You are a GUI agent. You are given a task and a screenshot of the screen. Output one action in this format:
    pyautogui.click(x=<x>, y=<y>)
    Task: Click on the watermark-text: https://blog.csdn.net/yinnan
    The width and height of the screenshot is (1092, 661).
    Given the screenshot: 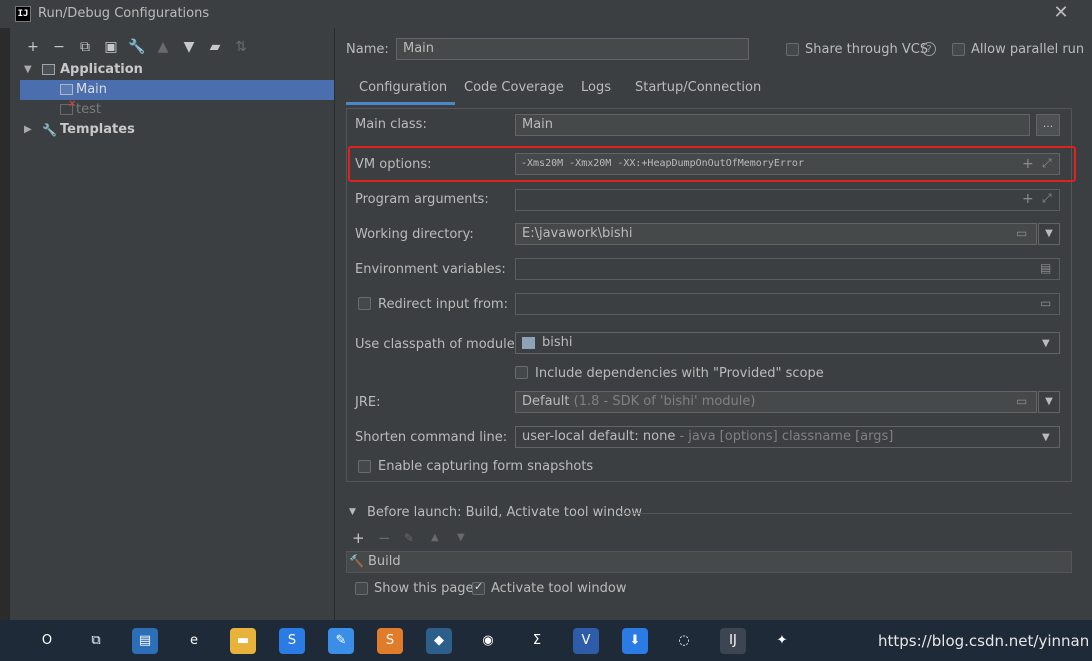 What is the action you would take?
    pyautogui.click(x=984, y=641)
    